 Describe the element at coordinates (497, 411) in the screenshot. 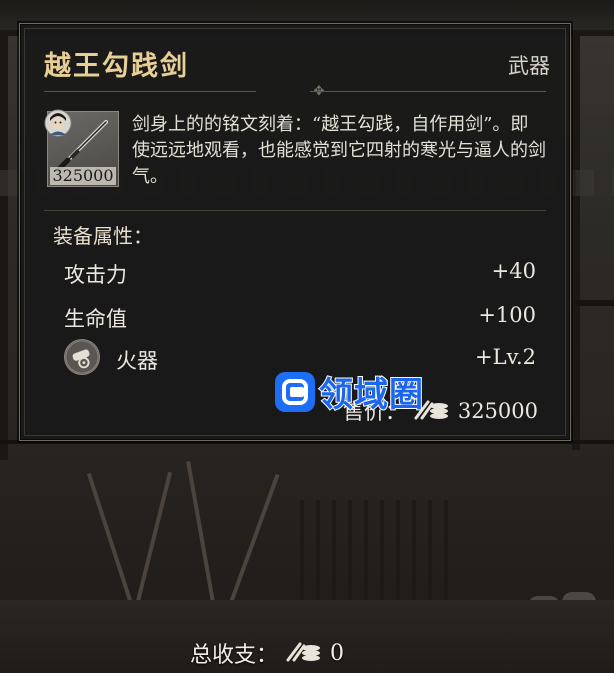

I see `sell-value: 325000` at that location.